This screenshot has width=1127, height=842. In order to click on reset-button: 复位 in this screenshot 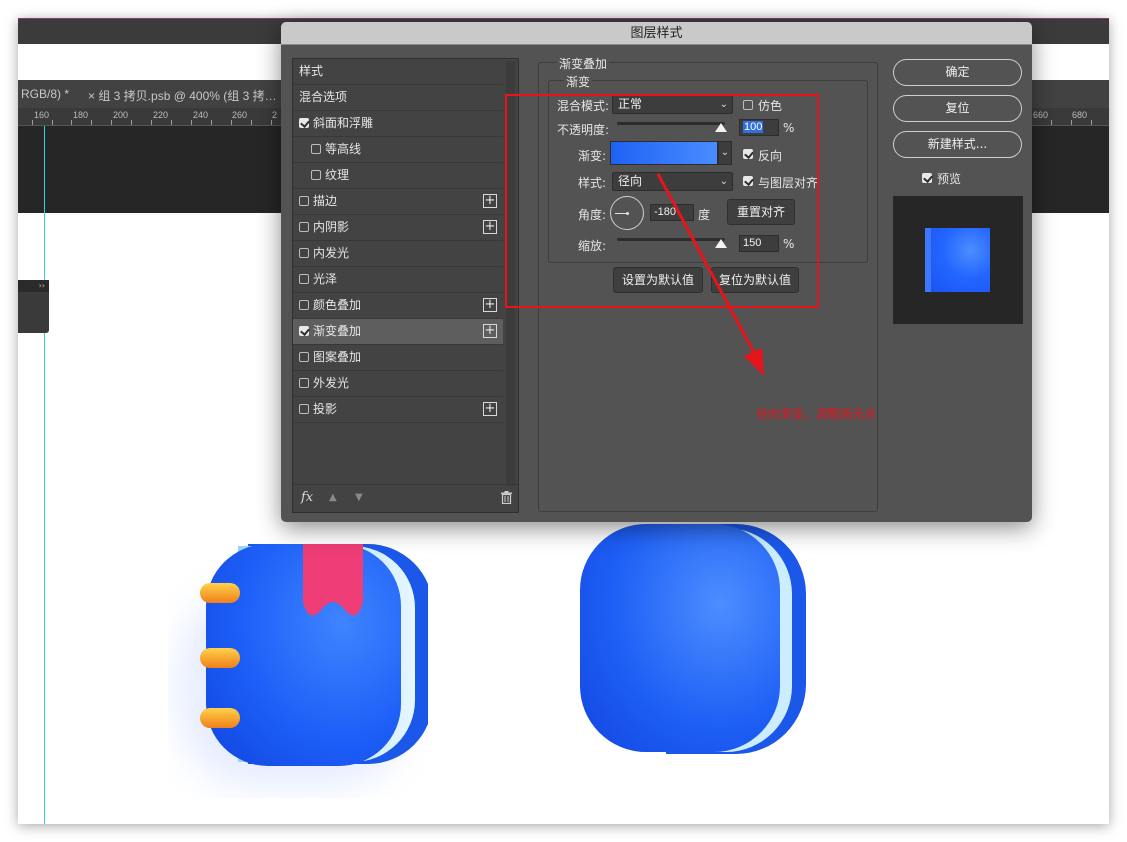, I will do `click(957, 108)`.